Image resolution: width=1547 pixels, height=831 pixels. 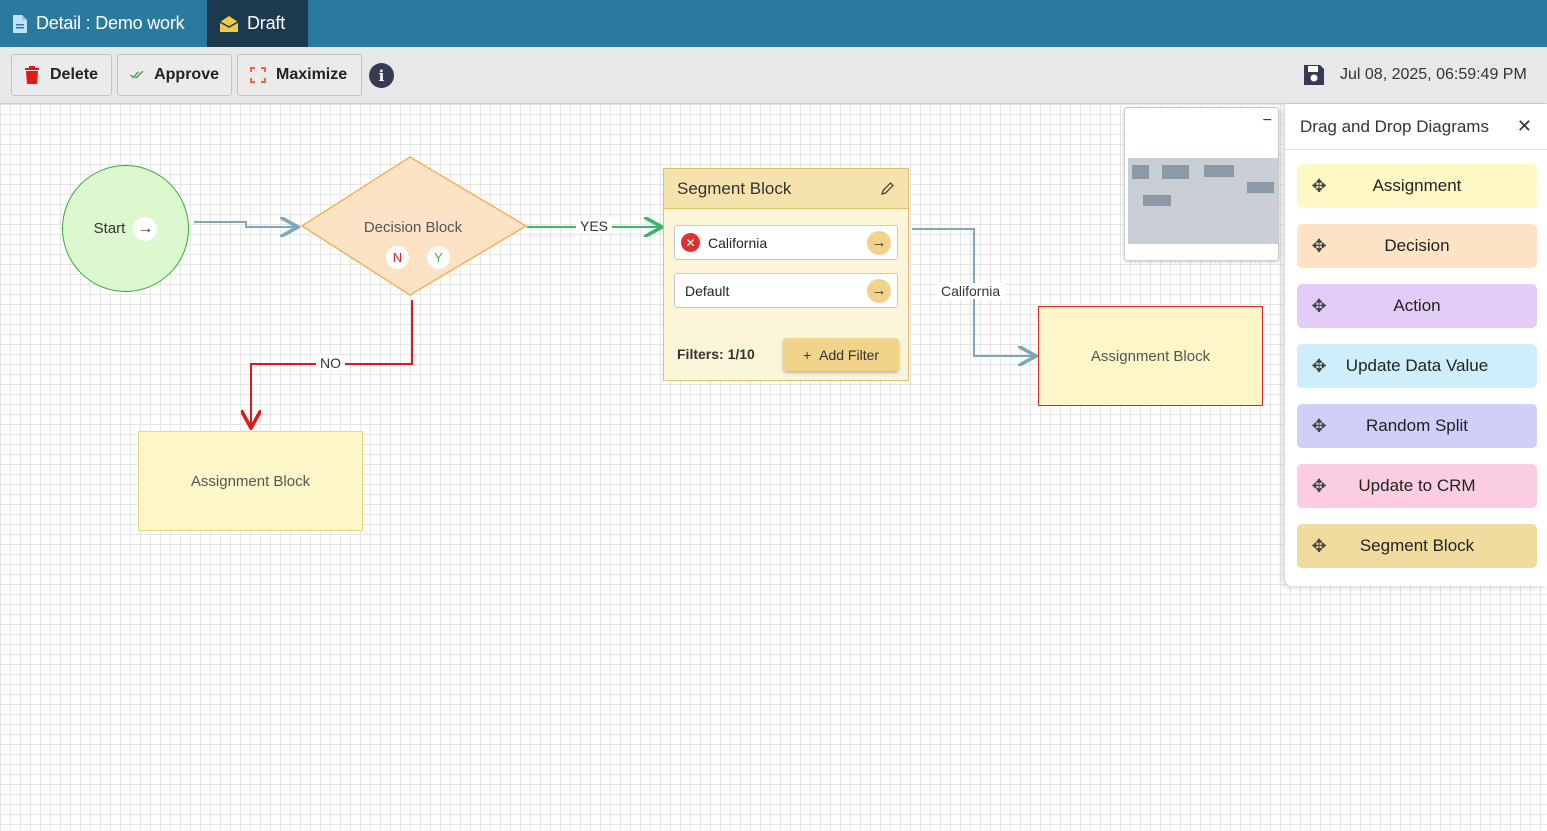 I want to click on delete-label: Delete, so click(x=74, y=74).